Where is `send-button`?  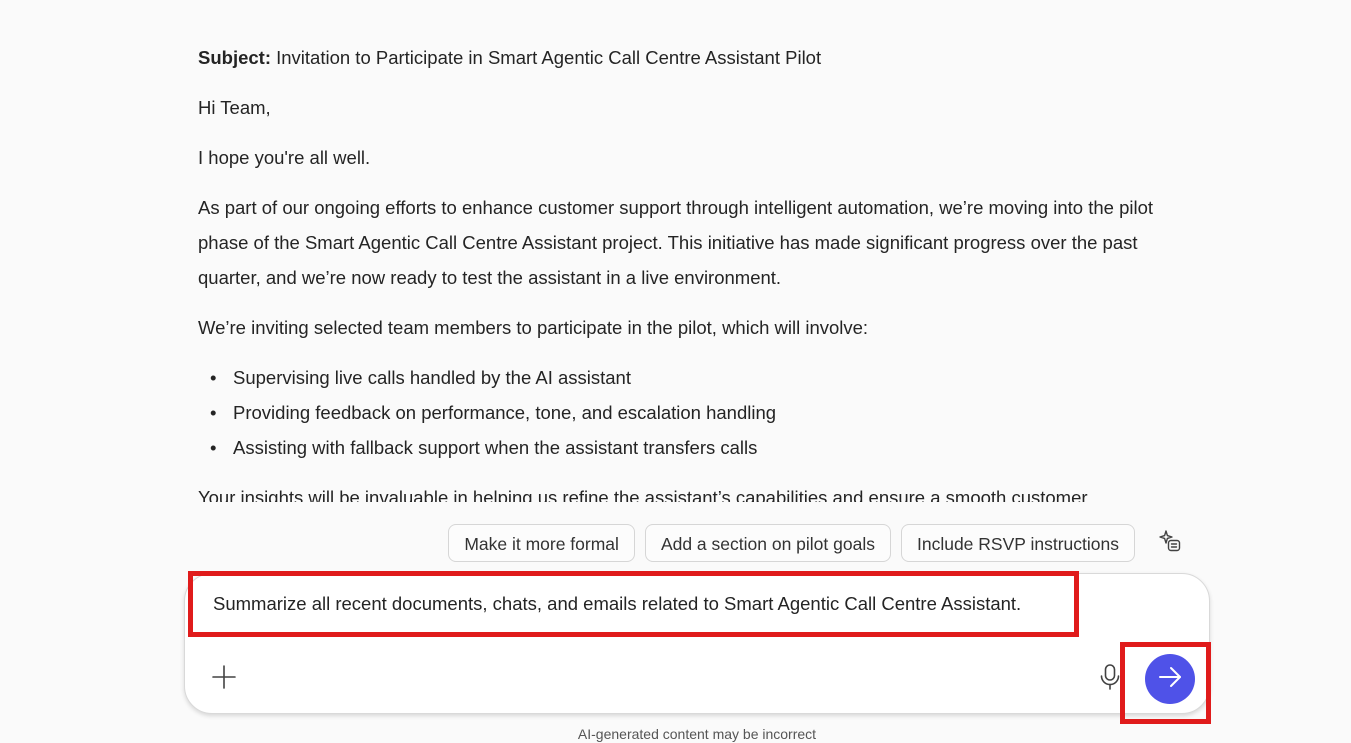 send-button is located at coordinates (1170, 679).